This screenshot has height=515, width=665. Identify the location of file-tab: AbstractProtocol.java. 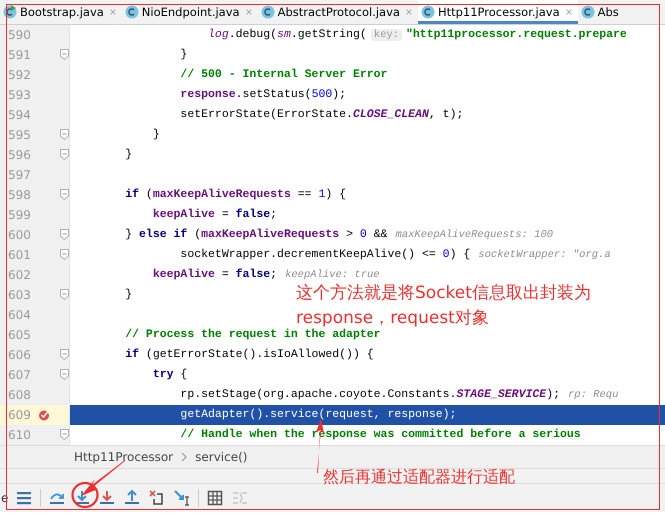
(338, 12).